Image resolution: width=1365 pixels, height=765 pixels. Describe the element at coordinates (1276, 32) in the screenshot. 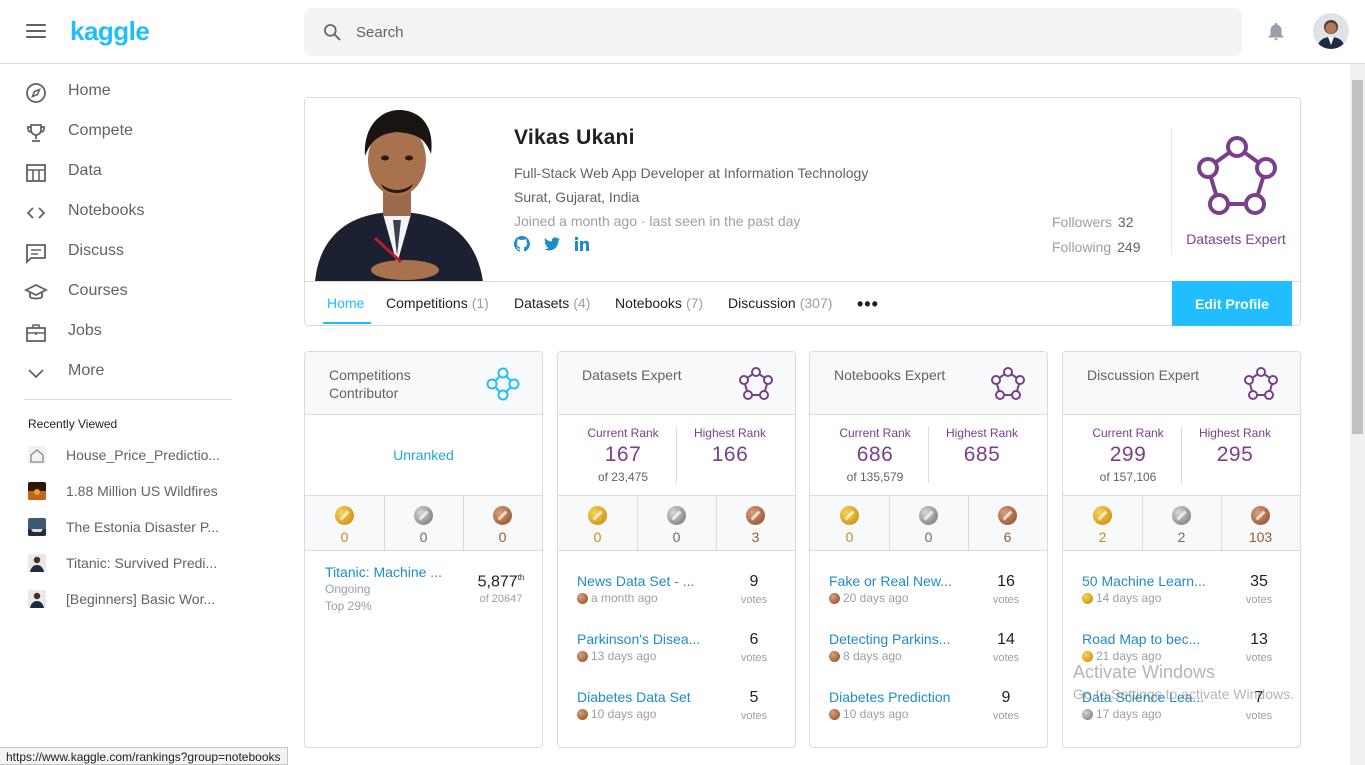

I see `notification-bell-icon` at that location.